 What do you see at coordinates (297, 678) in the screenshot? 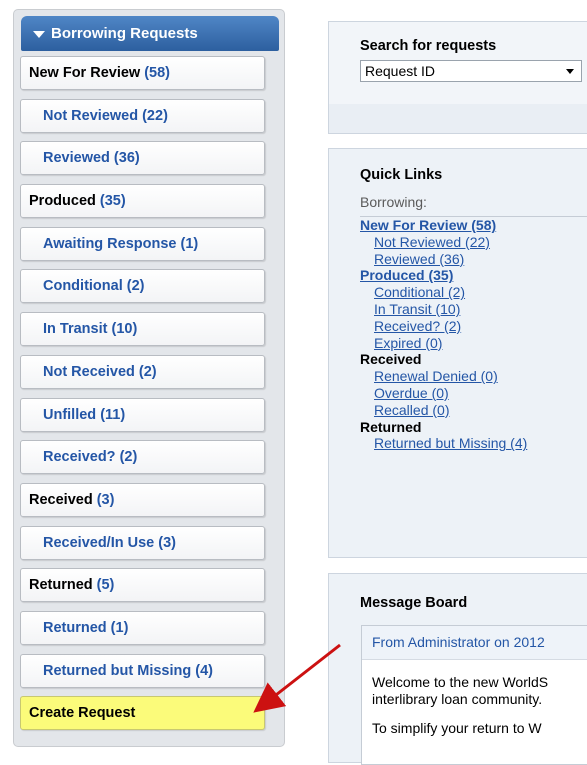
I see `annotation-arrow-icon` at bounding box center [297, 678].